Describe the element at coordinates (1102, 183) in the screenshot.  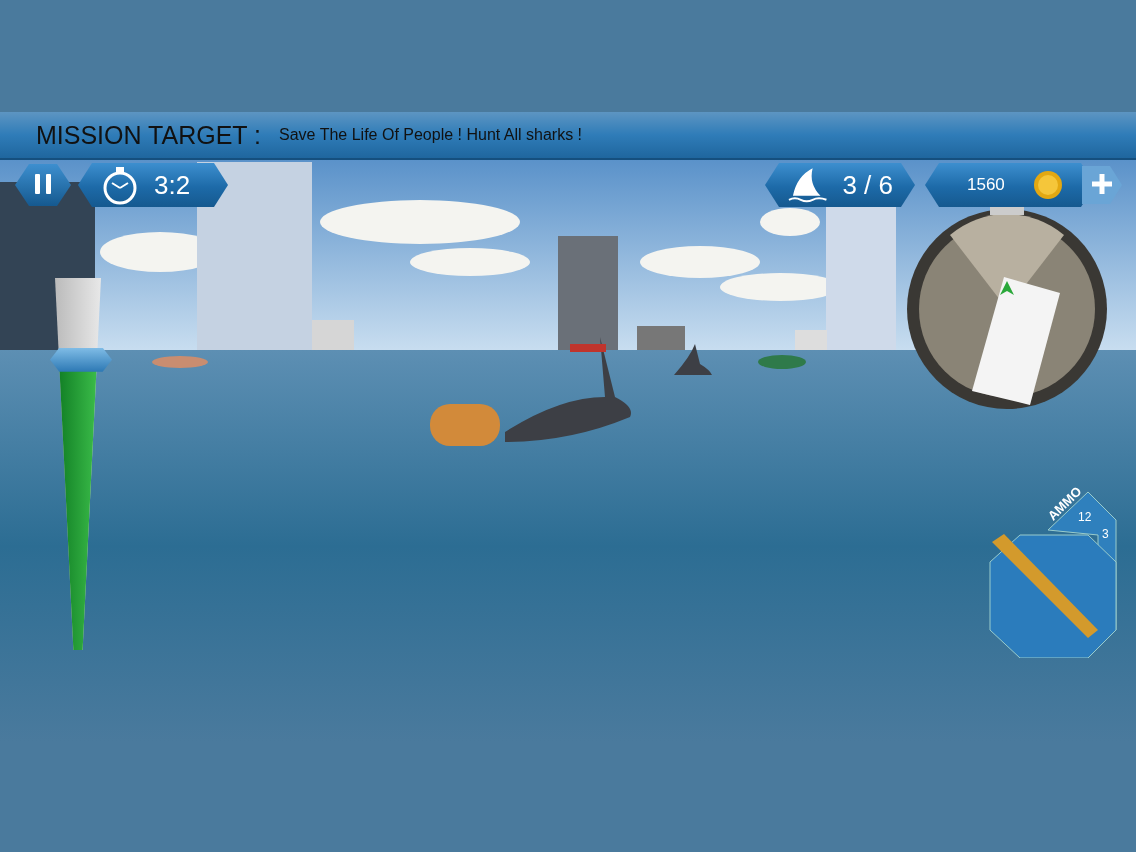
I see `plus-icon` at that location.